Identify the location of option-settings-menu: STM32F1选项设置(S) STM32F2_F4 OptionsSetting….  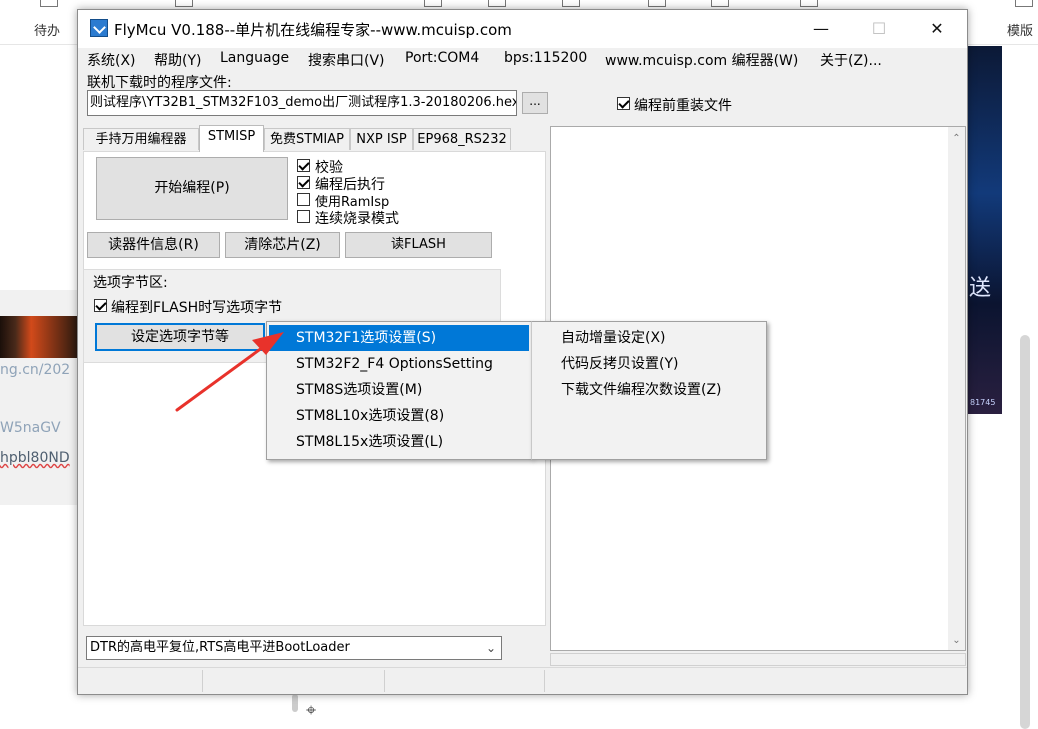
(399, 390).